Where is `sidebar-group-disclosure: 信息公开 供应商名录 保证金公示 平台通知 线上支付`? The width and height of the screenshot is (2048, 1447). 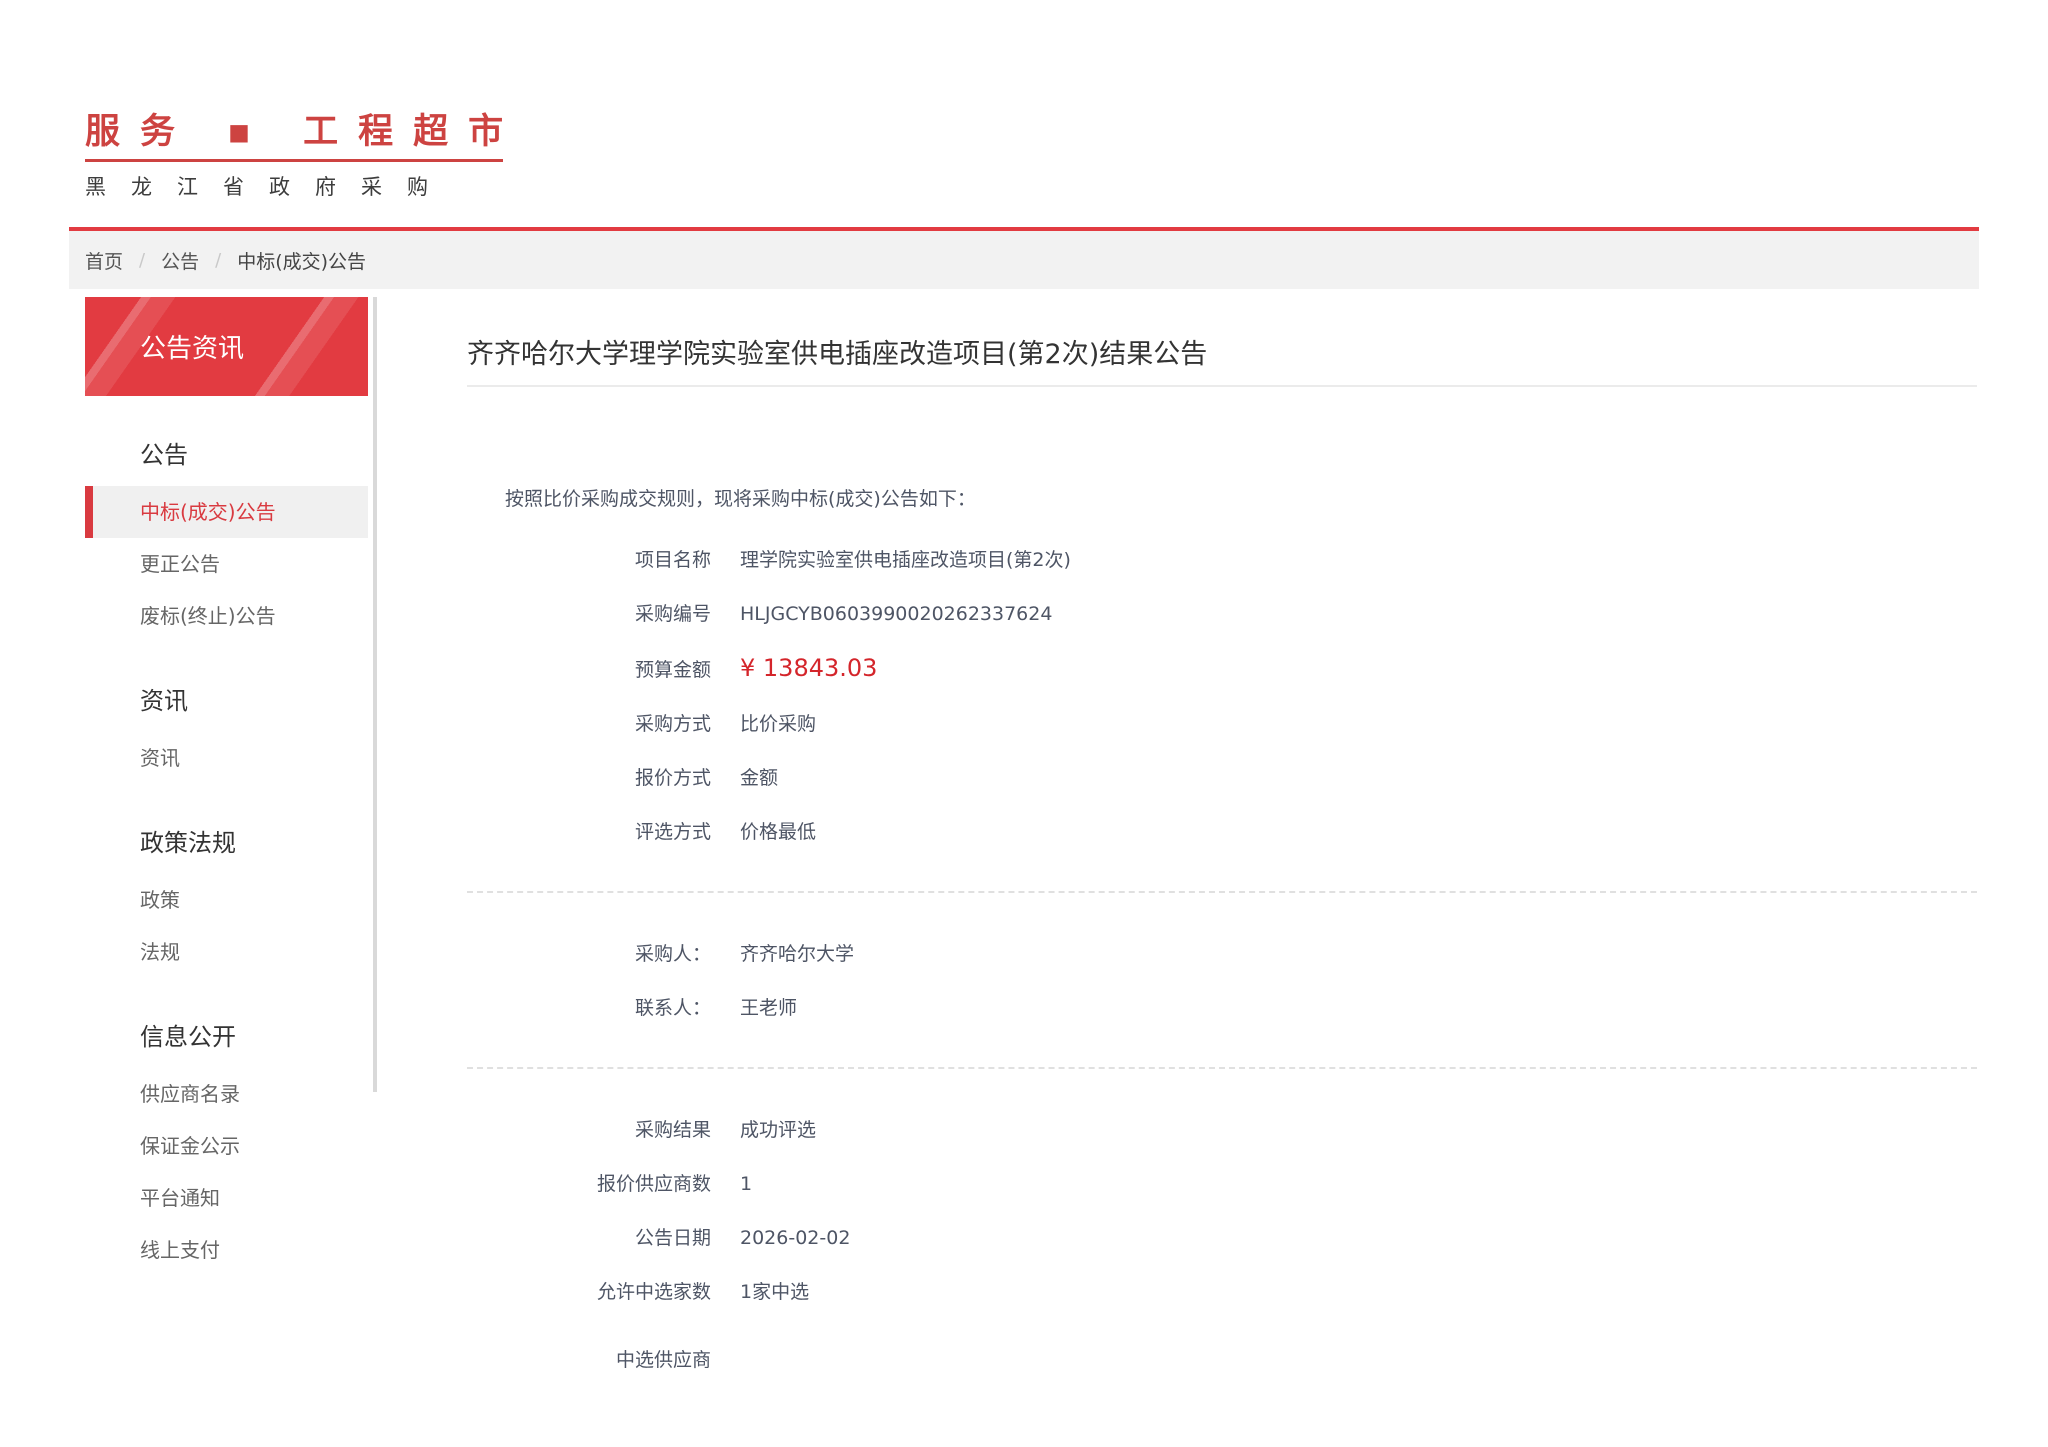
sidebar-group-disclosure: 信息公开 供应商名录 保证金公示 平台通知 线上支付 is located at coordinates (226, 1148).